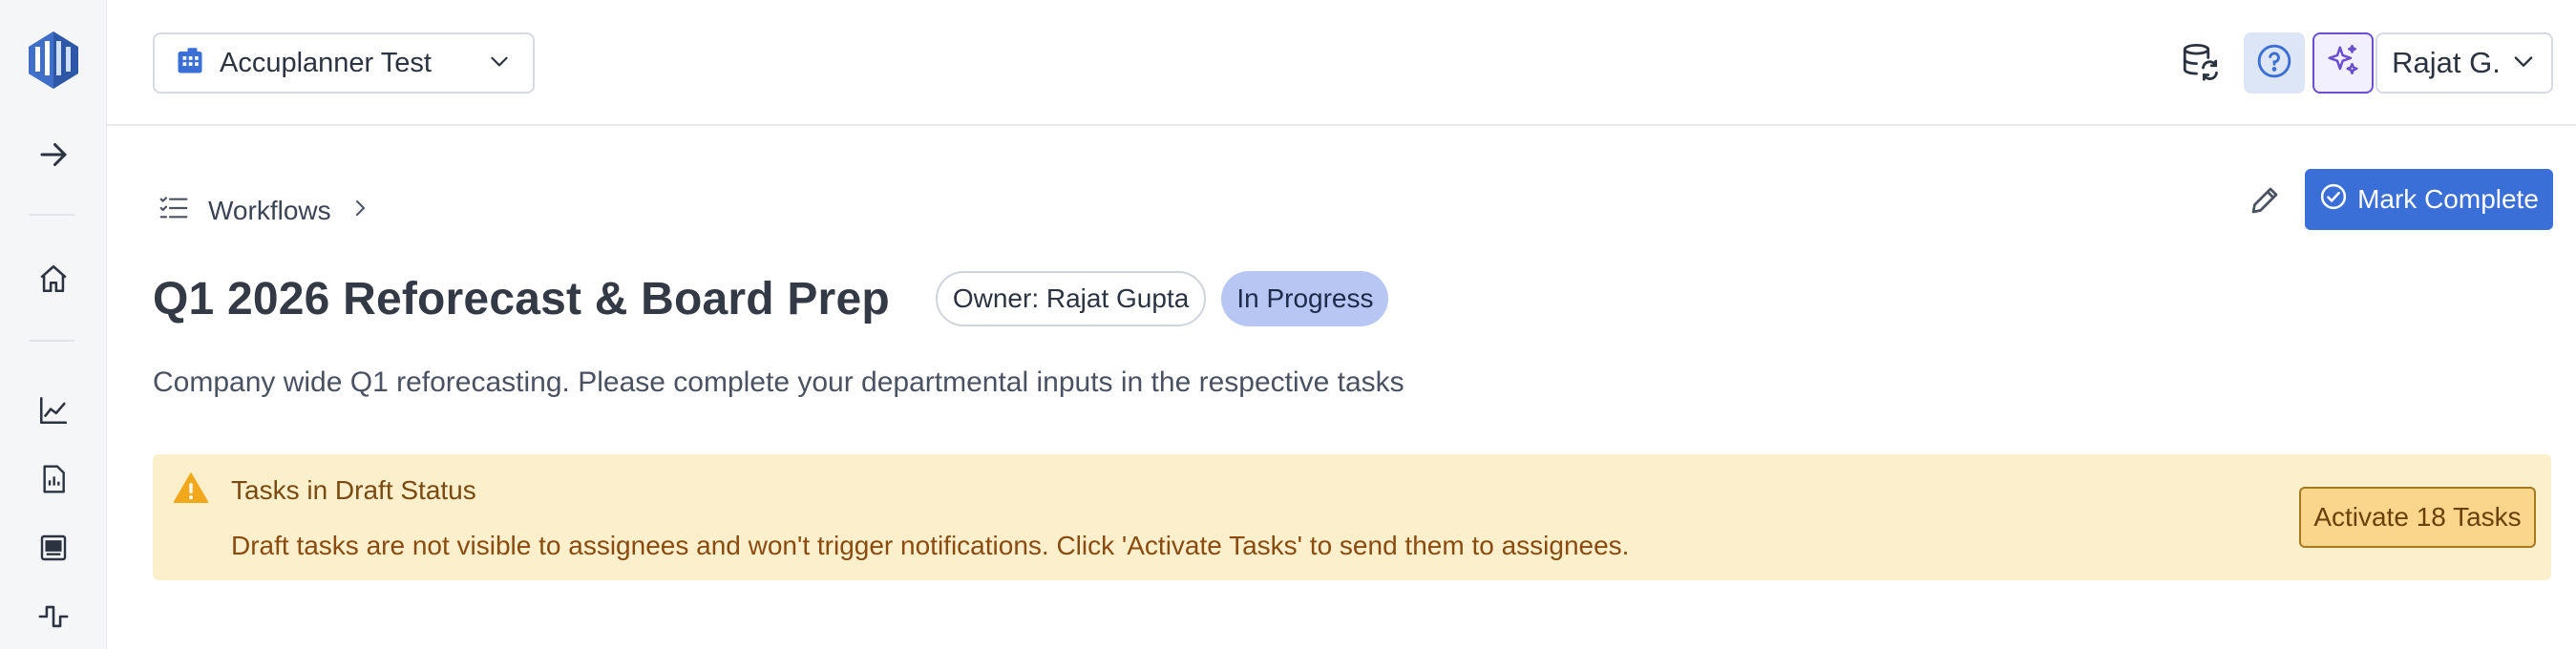 The height and width of the screenshot is (649, 2576). I want to click on sparkle-icon, so click(2343, 64).